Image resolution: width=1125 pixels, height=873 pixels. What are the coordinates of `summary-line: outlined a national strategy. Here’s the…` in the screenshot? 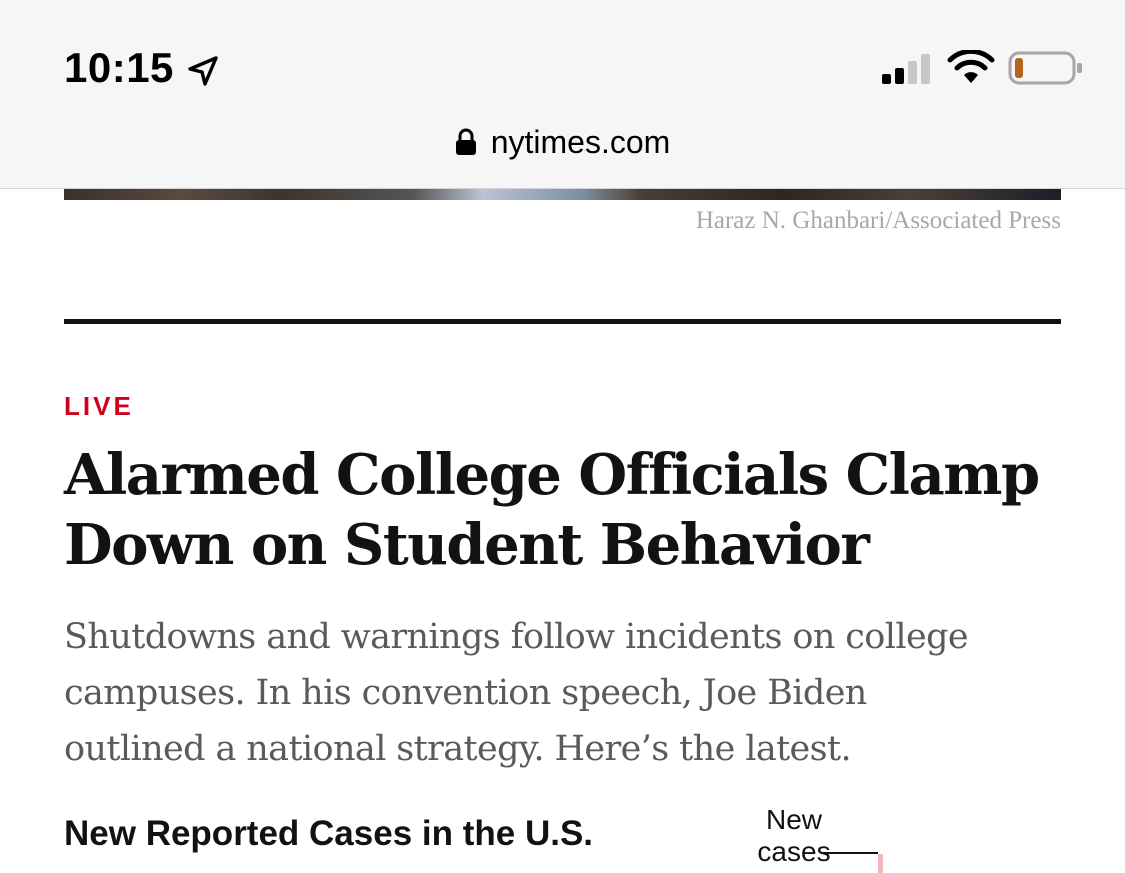 It's located at (458, 749).